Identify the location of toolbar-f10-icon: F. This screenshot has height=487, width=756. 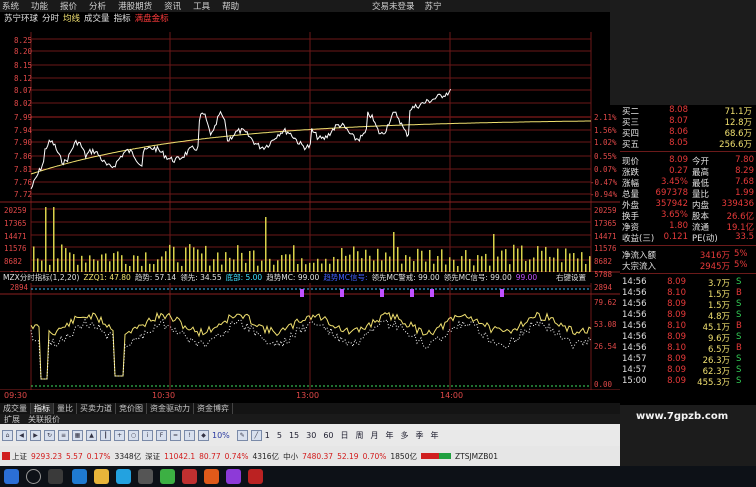
(161, 435).